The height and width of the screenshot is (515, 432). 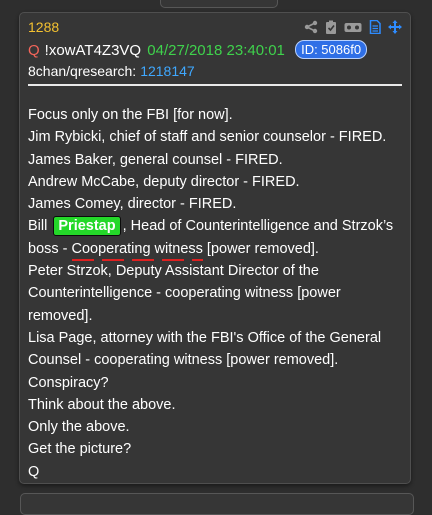 I want to click on body-line: James Baker, general counsel - FIRED., so click(x=155, y=159).